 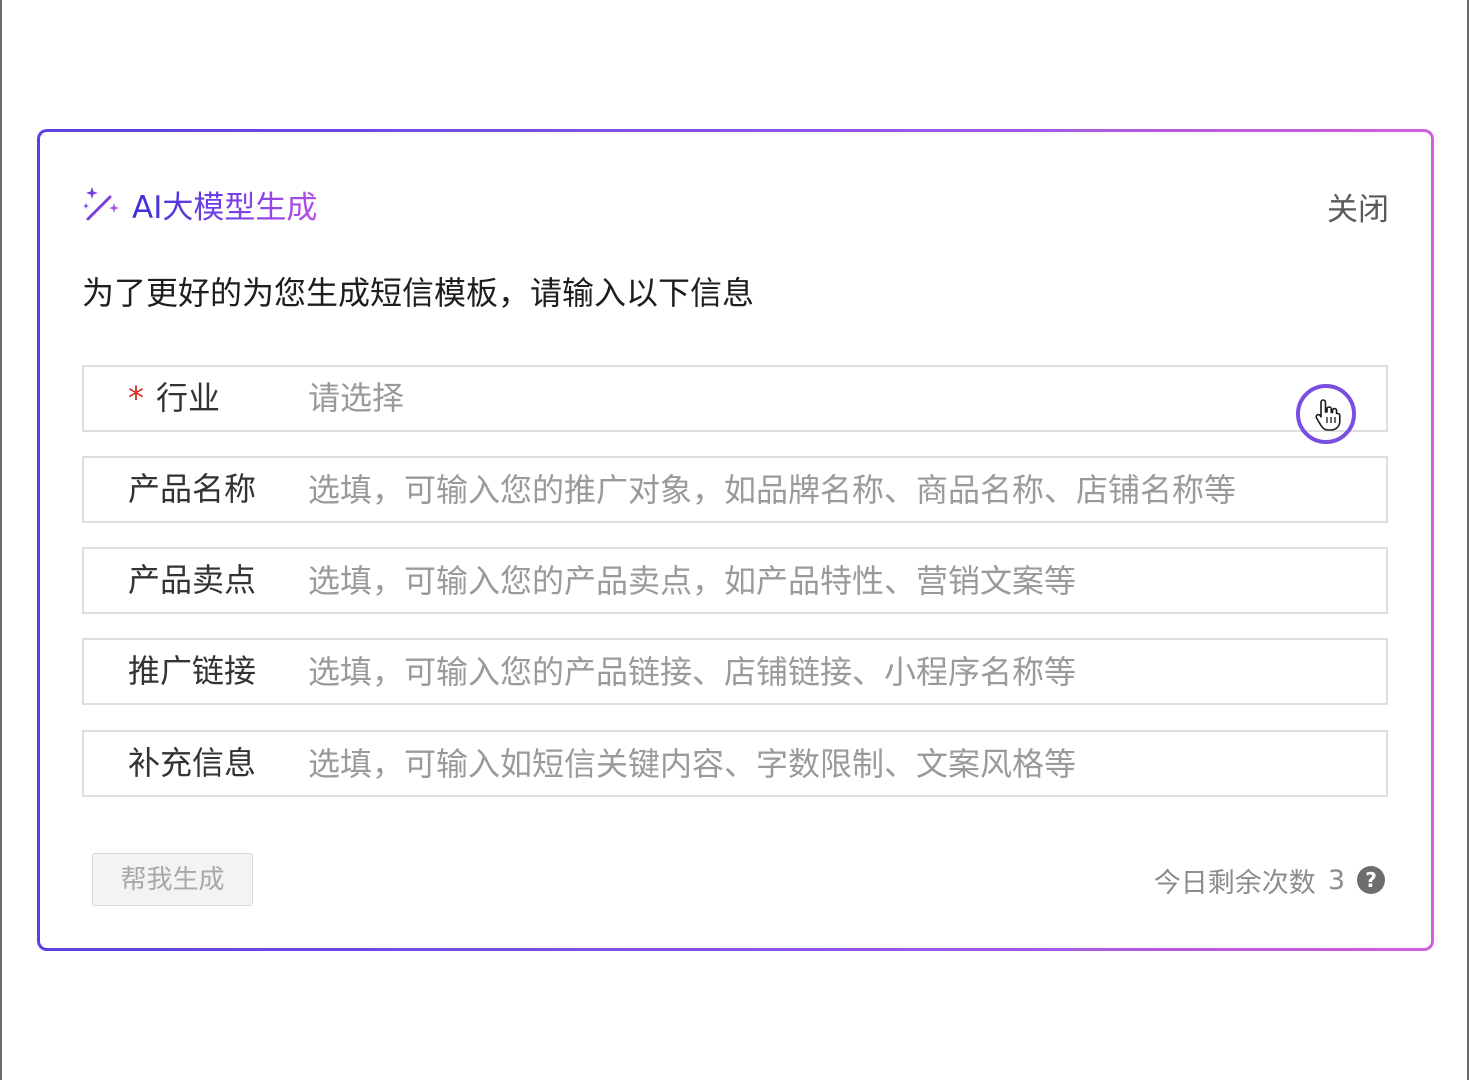 What do you see at coordinates (418, 293) in the screenshot?
I see `intro-text: 为了更好的为您生成短信模板，请输入以下信息` at bounding box center [418, 293].